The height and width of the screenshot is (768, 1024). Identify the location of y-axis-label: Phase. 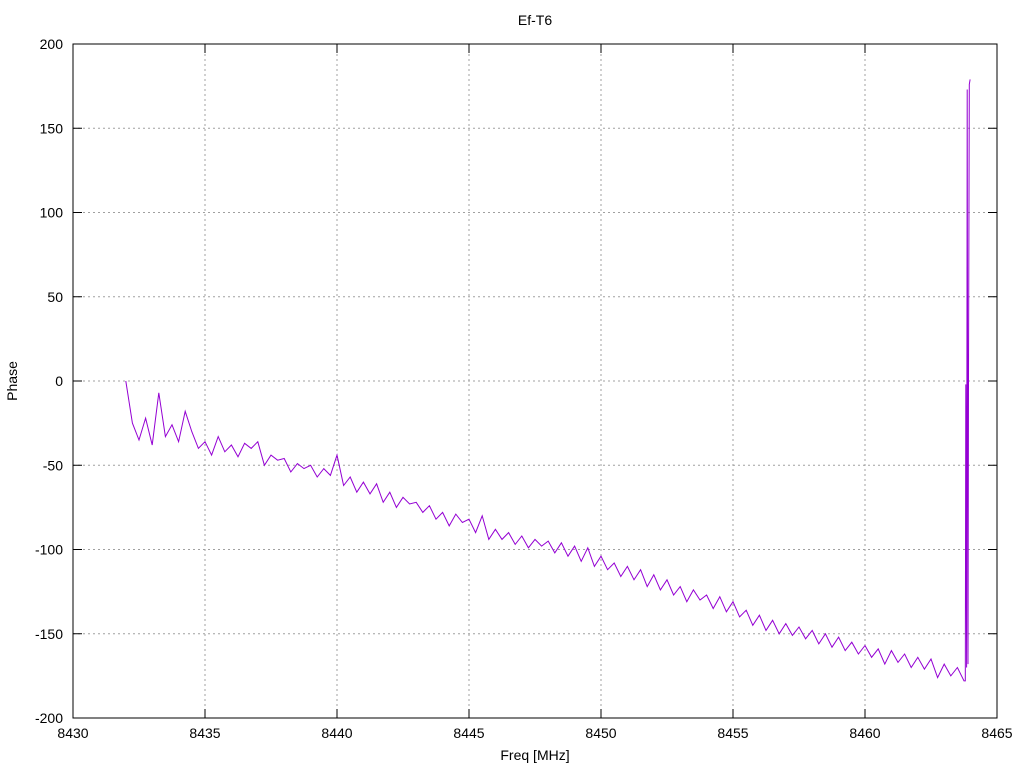
(12, 381).